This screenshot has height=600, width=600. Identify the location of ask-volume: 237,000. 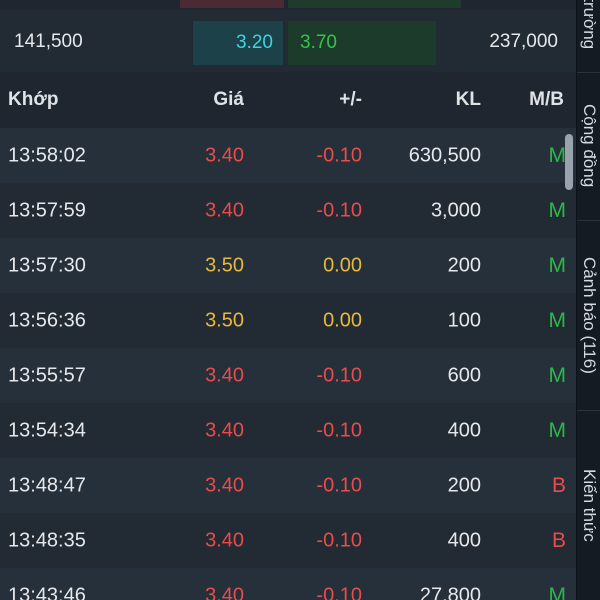
(523, 41).